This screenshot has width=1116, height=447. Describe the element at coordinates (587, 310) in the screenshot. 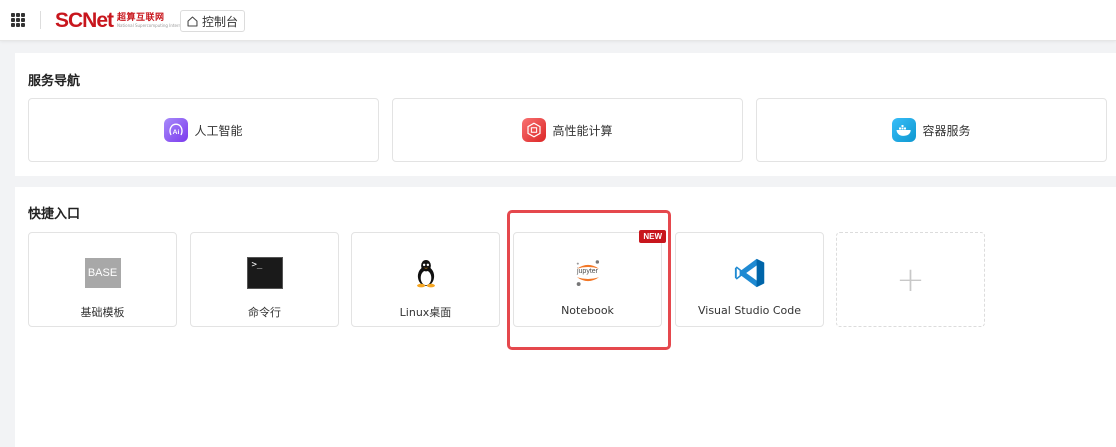

I see `quick-label-notebook: Notebook` at that location.